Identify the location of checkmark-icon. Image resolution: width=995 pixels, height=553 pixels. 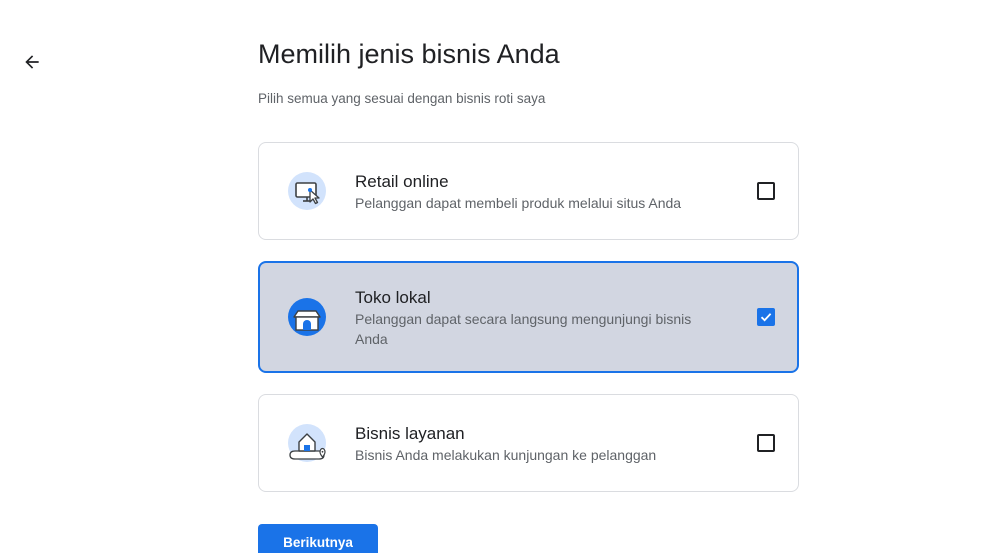
(766, 317).